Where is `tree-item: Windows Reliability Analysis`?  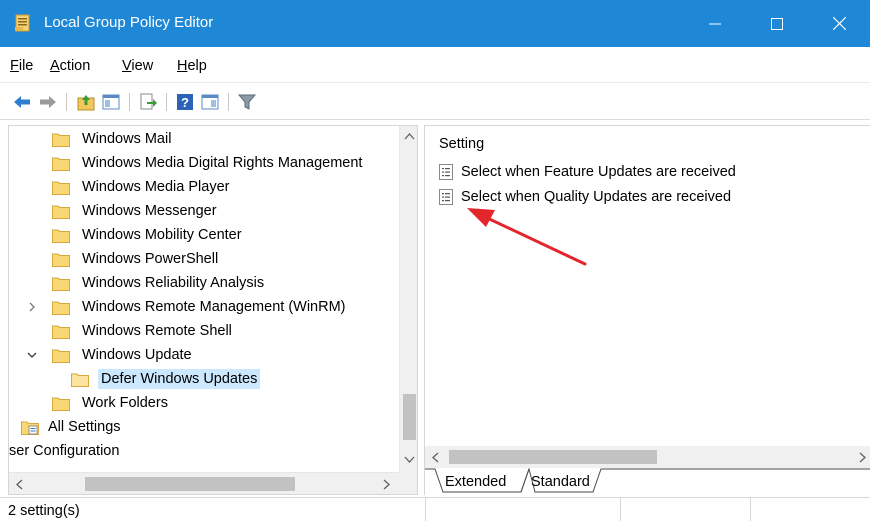 tree-item: Windows Reliability Analysis is located at coordinates (159, 283).